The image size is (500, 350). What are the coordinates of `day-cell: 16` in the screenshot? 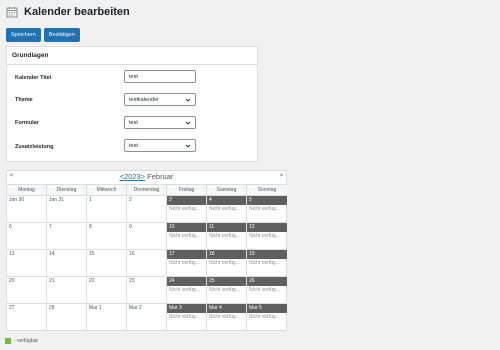 It's located at (147, 262).